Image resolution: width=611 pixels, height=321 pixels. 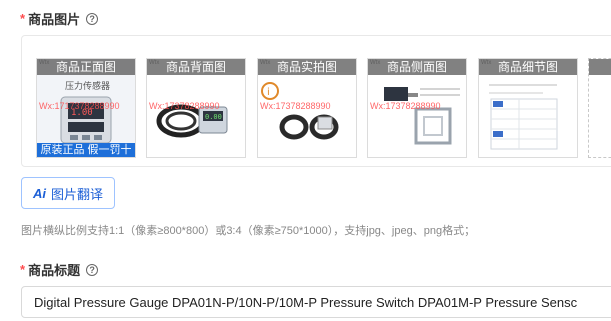 I want to click on product-images-label: * 商品图片 ?, so click(x=59, y=18).